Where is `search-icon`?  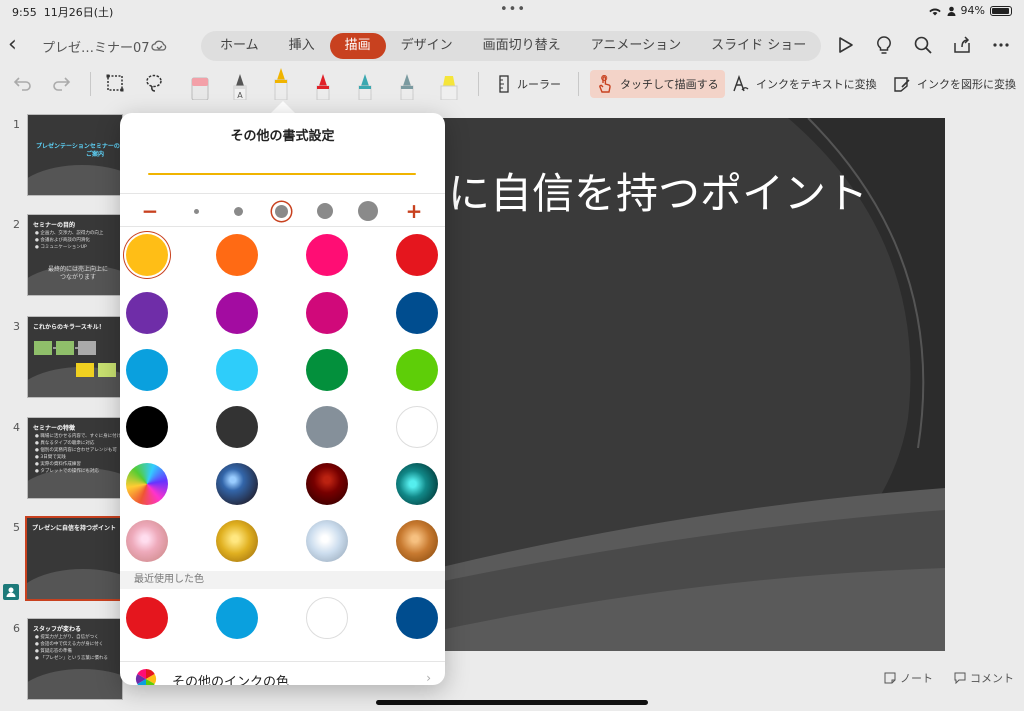 search-icon is located at coordinates (923, 45).